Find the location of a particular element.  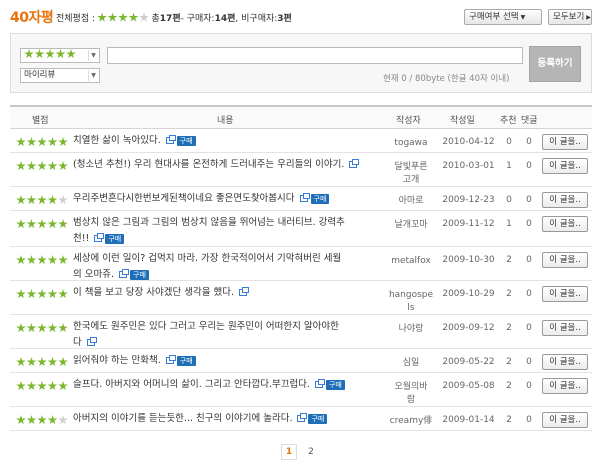

overall-label: 전체평점 : is located at coordinates (76, 19).